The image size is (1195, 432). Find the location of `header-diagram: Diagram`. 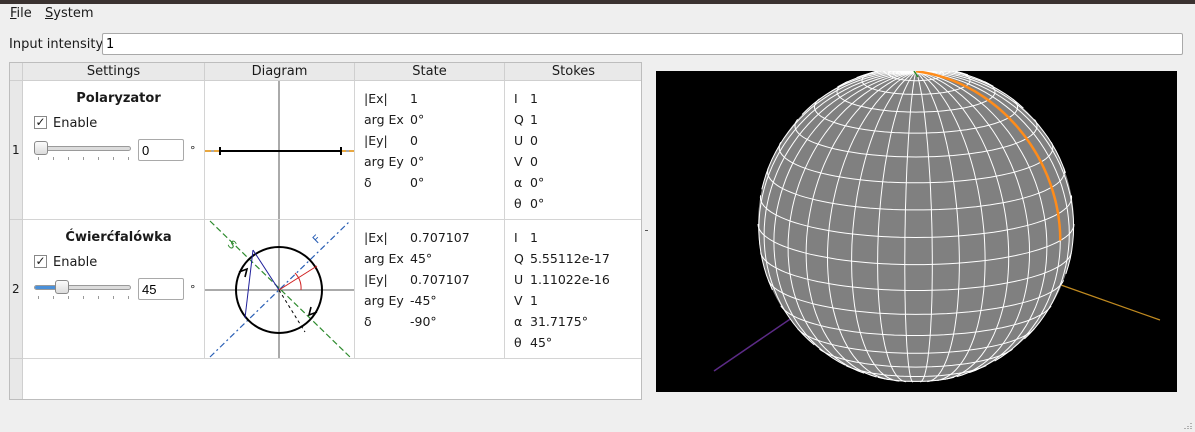

header-diagram: Diagram is located at coordinates (280, 72).